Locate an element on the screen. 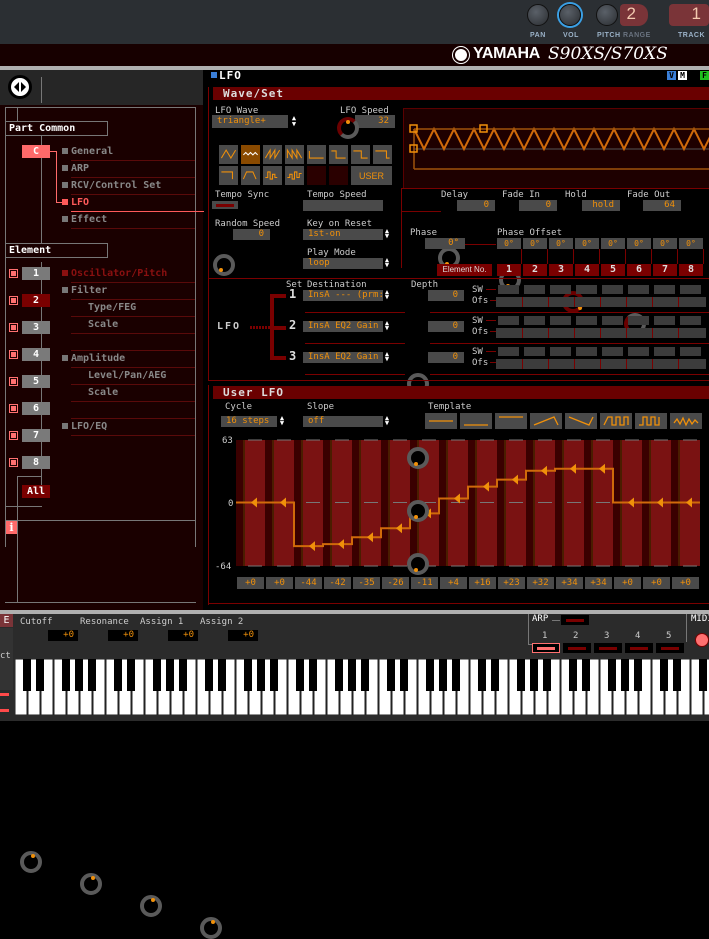 The width and height of the screenshot is (709, 939). common-button: C is located at coordinates (36, 151).